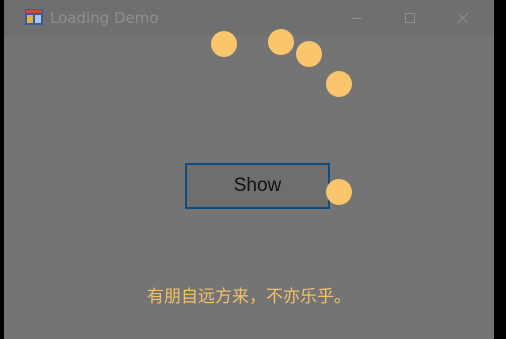  Describe the element at coordinates (34, 17) in the screenshot. I see `app-icon` at that location.